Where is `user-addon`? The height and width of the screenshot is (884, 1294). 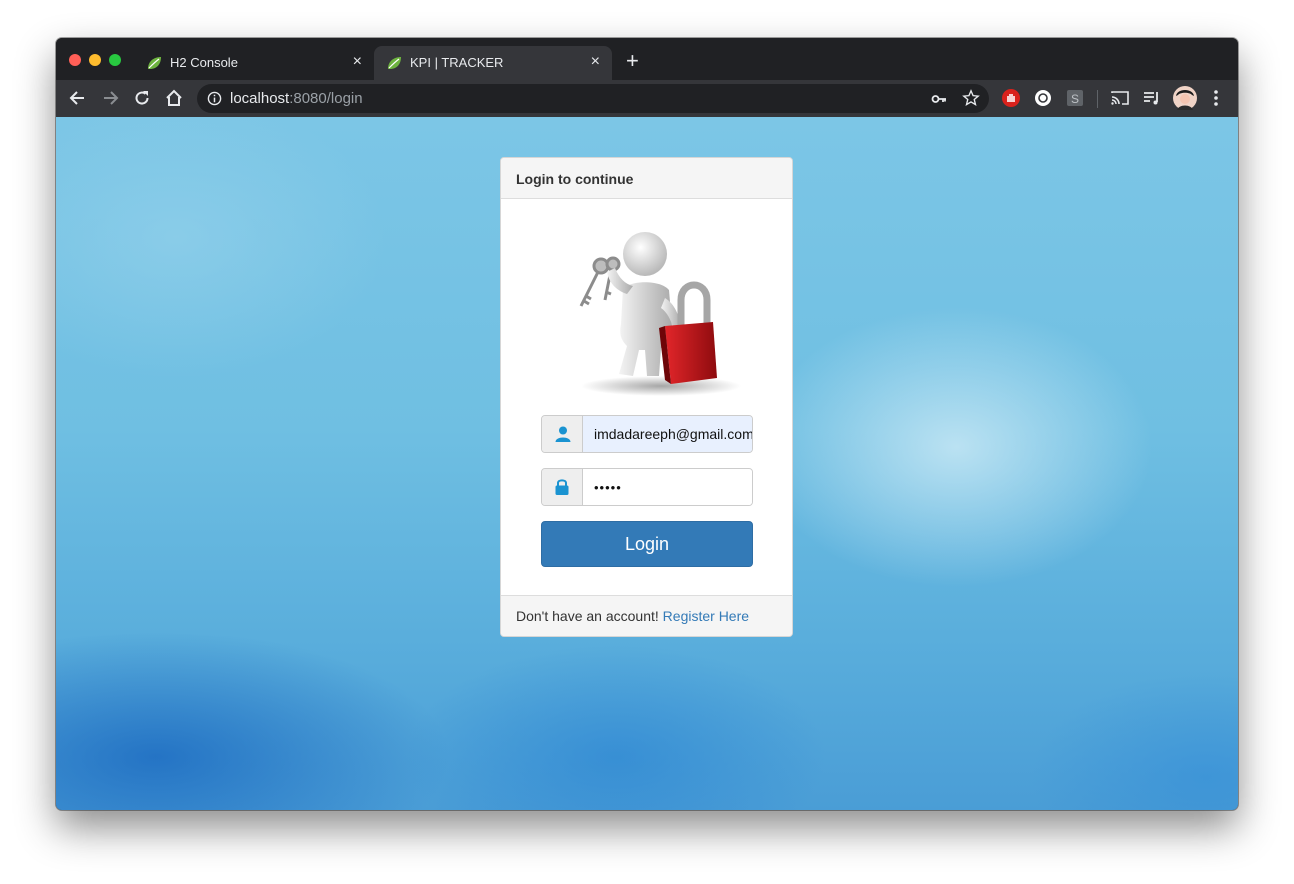
user-addon is located at coordinates (562, 434).